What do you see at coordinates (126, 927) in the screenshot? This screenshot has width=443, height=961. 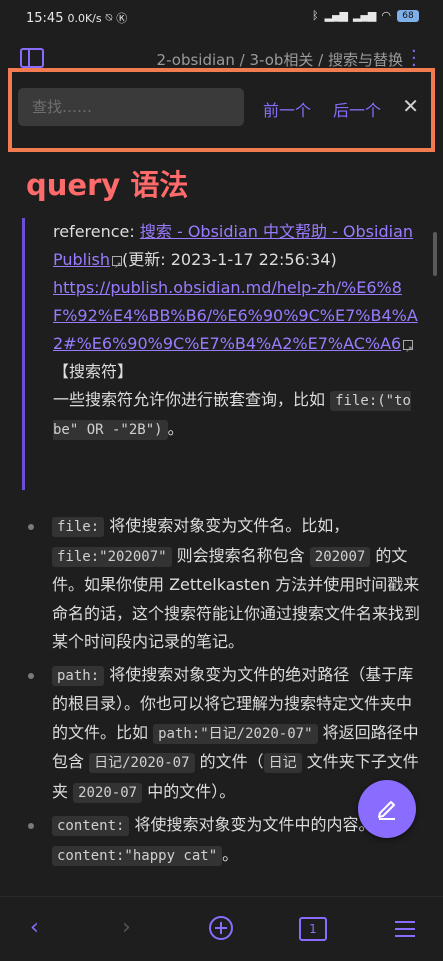 I see `forward-icon: ›` at bounding box center [126, 927].